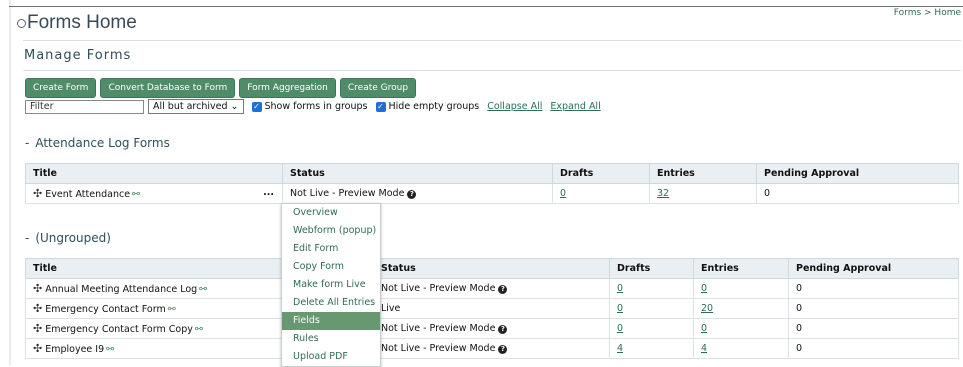  What do you see at coordinates (82, 22) in the screenshot?
I see `page-title: Forms Home` at bounding box center [82, 22].